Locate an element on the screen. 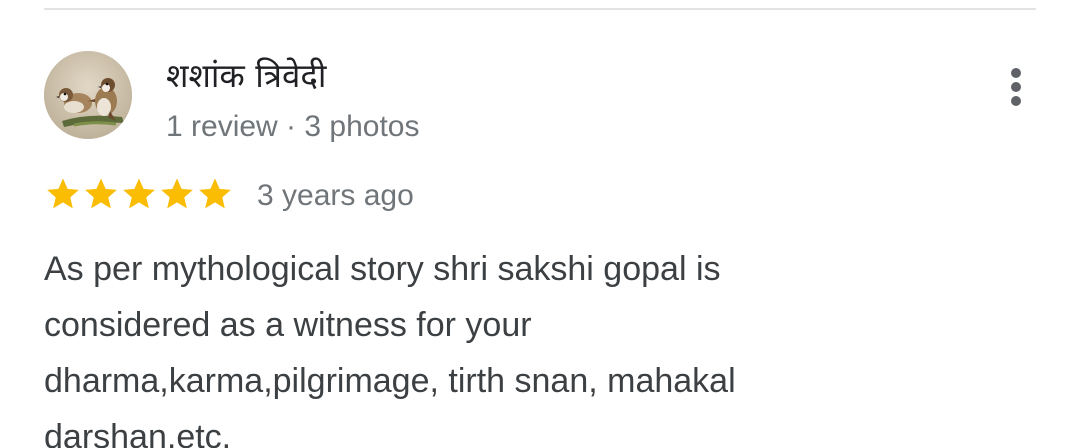 The width and height of the screenshot is (1080, 448). sparrow-photo-avatar is located at coordinates (88, 95).